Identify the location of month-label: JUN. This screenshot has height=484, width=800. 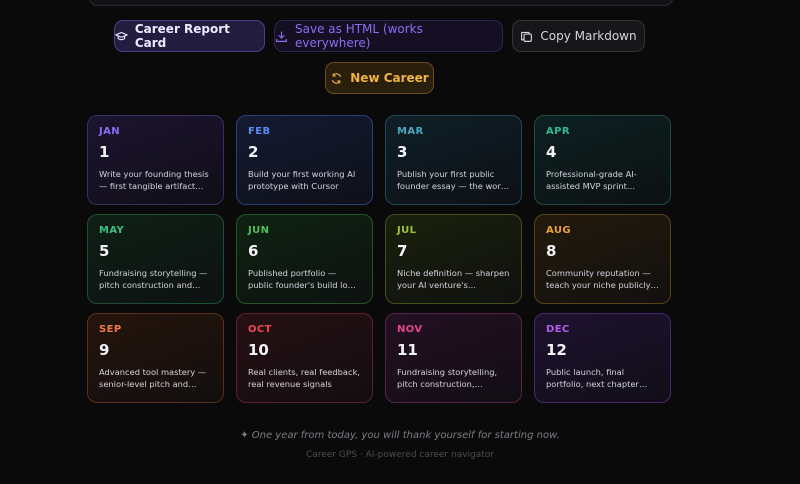
(259, 230).